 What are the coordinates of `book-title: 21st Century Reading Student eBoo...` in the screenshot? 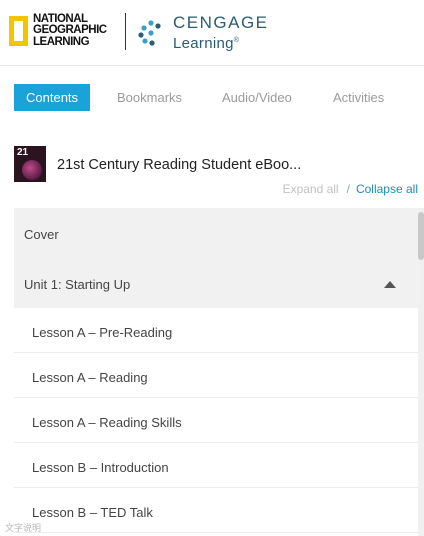 It's located at (179, 165).